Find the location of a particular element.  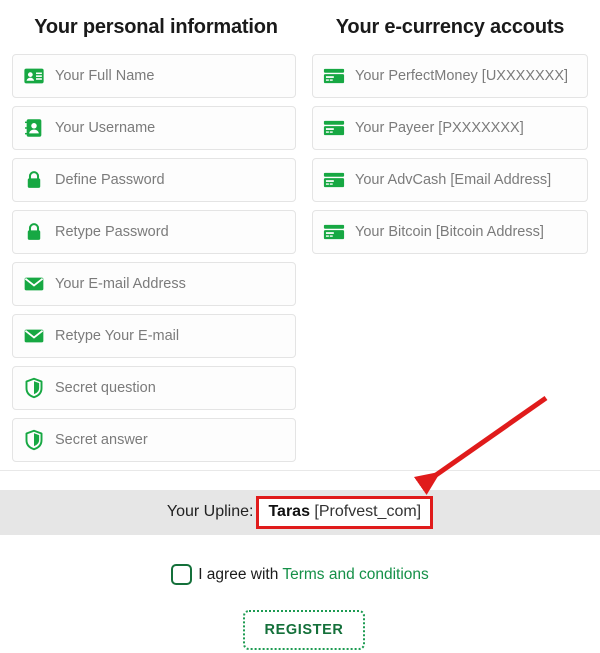

bitcoin-input: Your Bitcoin [Bitcoin Address] is located at coordinates (450, 232).